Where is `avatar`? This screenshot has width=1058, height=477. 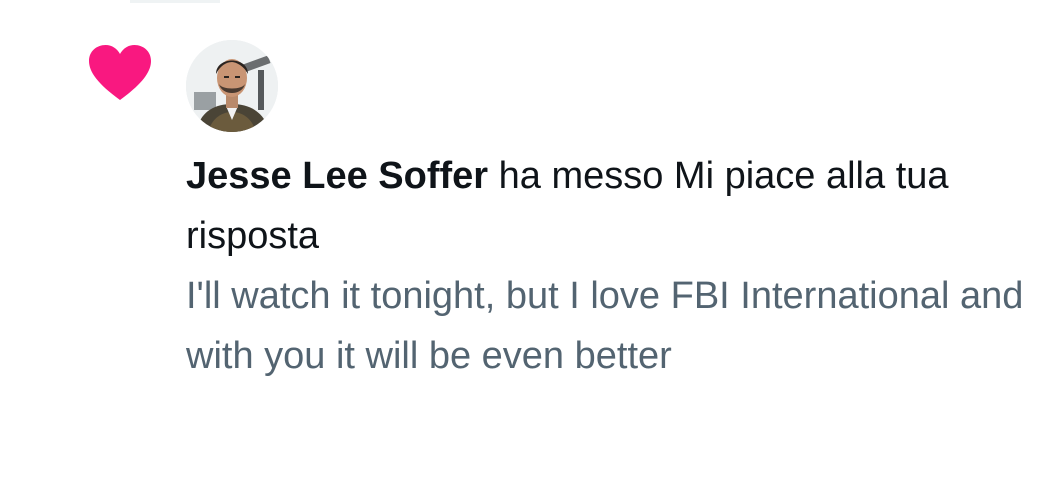
avatar is located at coordinates (232, 86).